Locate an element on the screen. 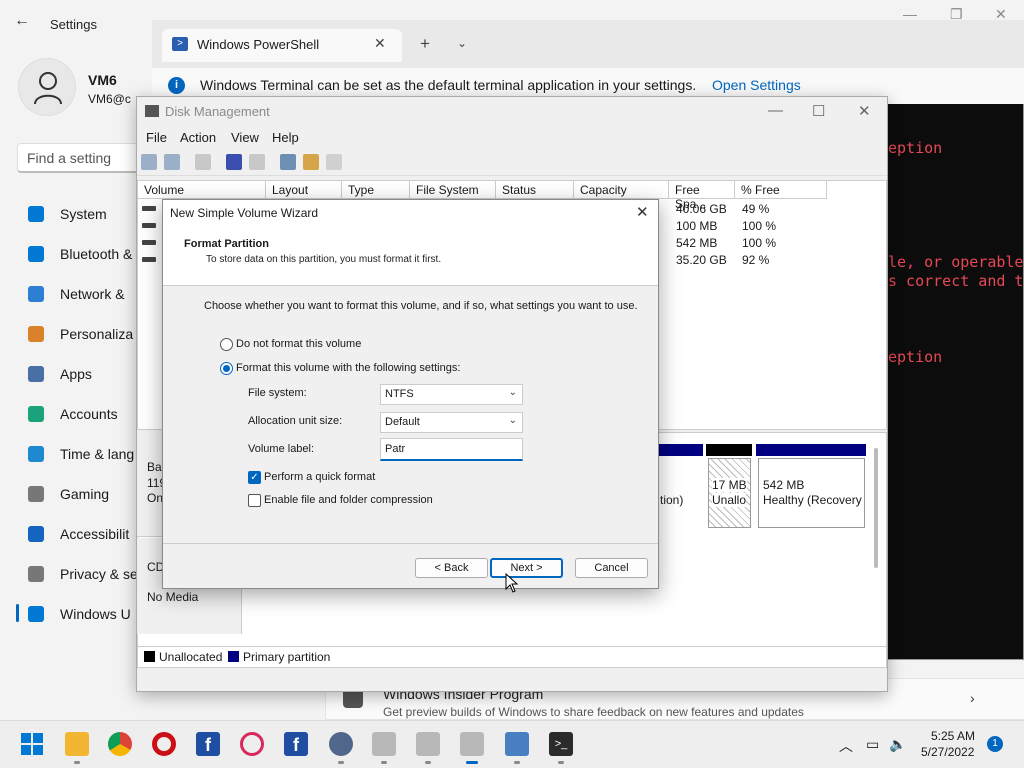  menu-action: Action is located at coordinates (198, 137).